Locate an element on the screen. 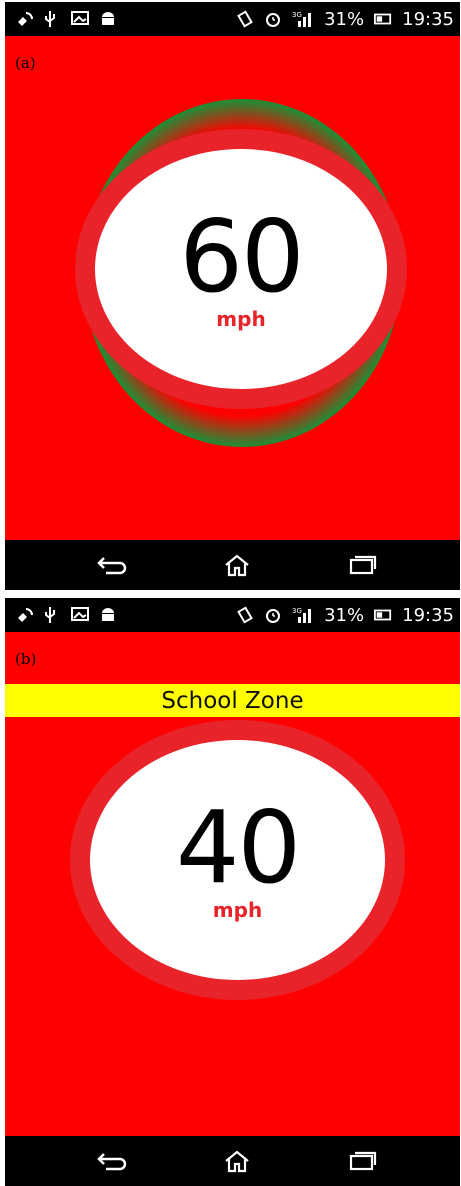 The image size is (461, 1186). zone-banner: School Zone is located at coordinates (232, 700).